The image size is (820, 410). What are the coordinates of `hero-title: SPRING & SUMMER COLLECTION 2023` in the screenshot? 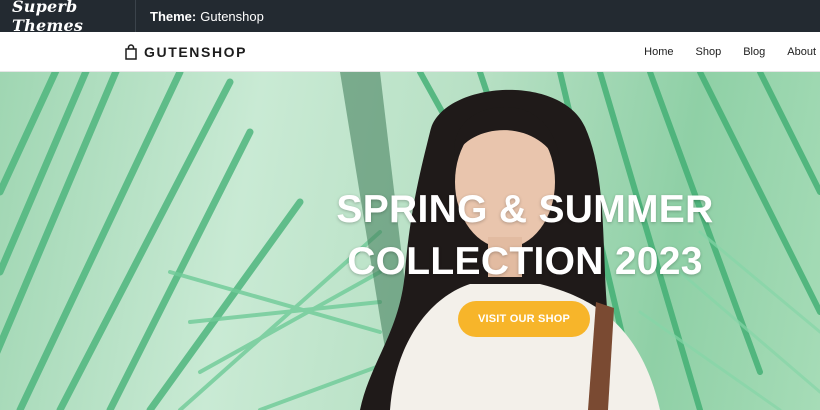 It's located at (525, 236).